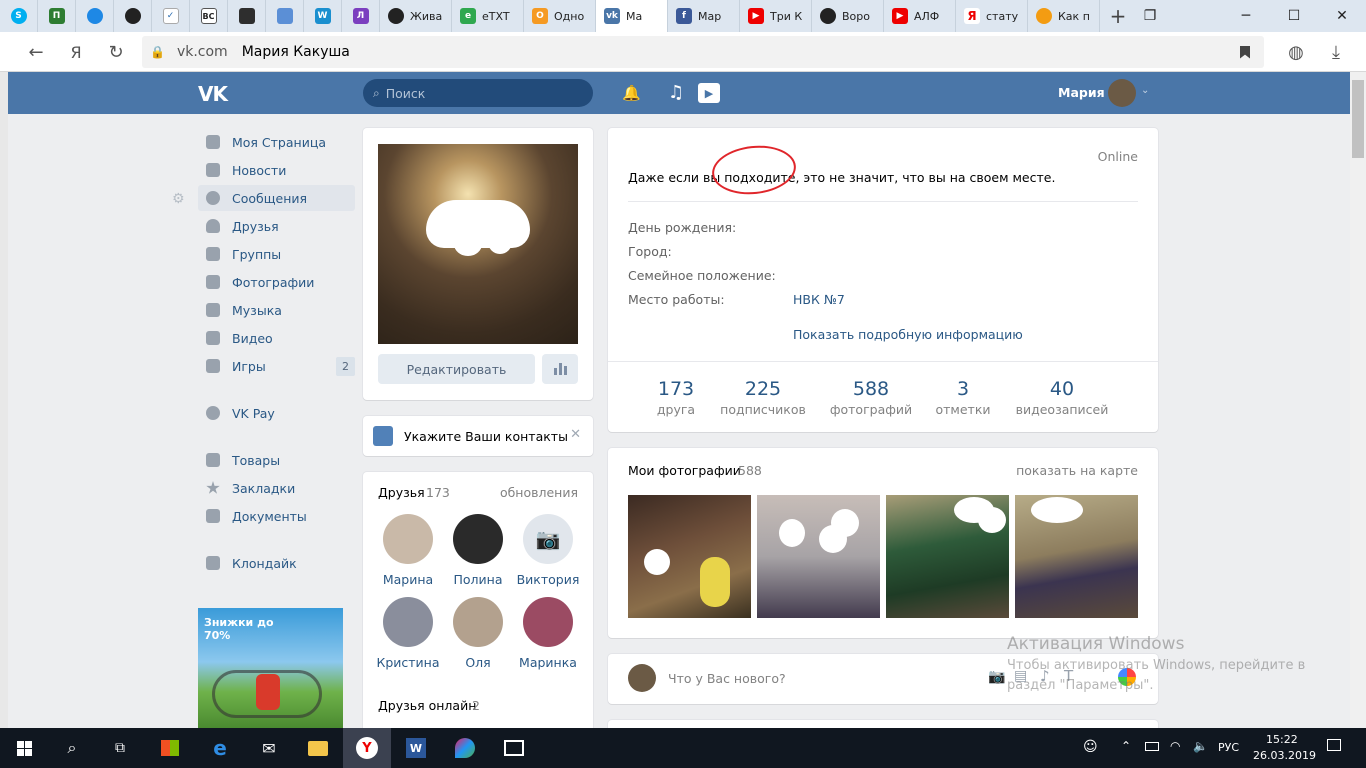 This screenshot has height=768, width=1366. Describe the element at coordinates (478, 436) in the screenshot. I see `contacts-prompt-card: Укажите Ваши контакты ✕` at that location.